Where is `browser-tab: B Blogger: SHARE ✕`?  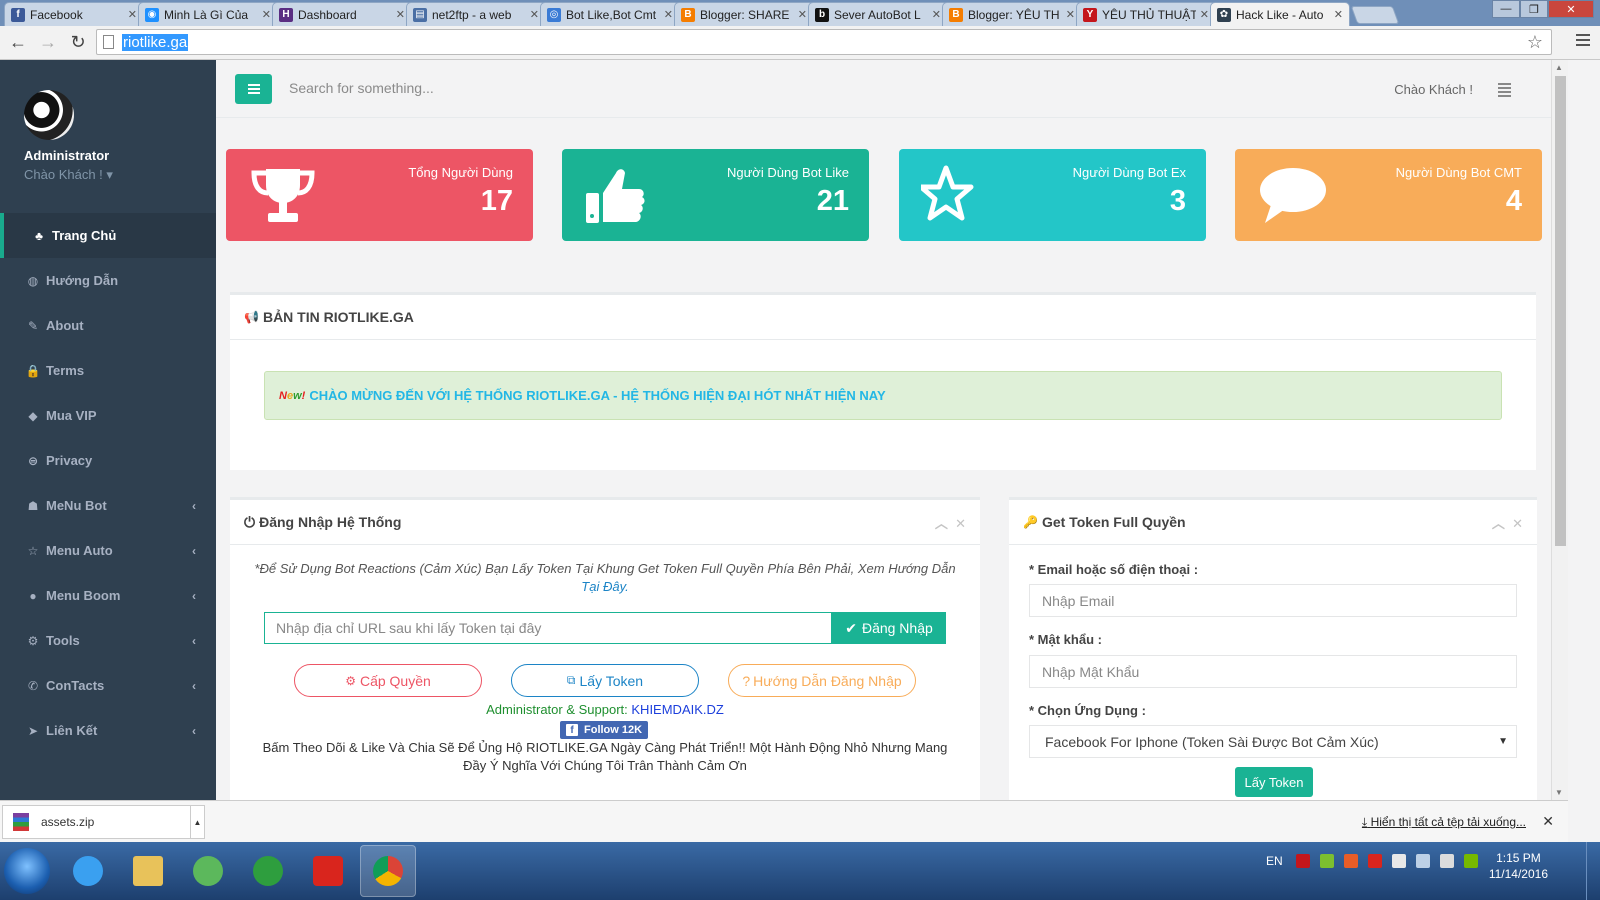 browser-tab: B Blogger: SHARE ✕ is located at coordinates (744, 14).